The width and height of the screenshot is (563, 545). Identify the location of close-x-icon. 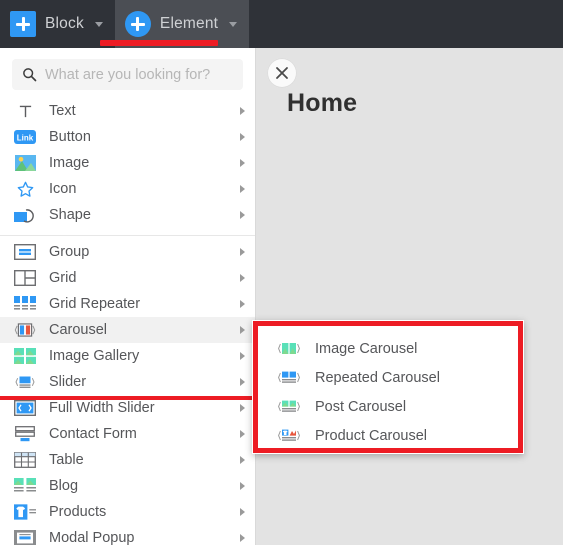
(282, 73).